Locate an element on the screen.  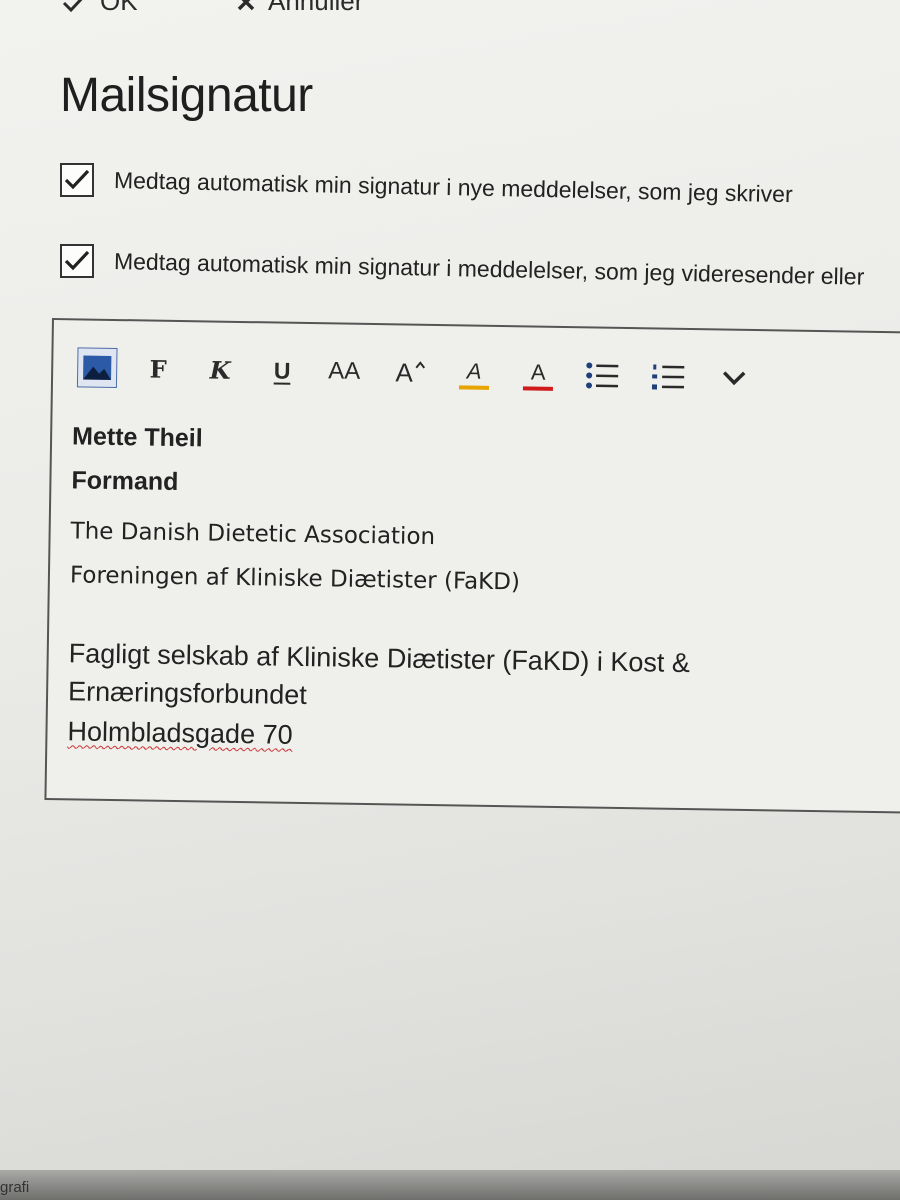
checkbox-forward-reply is located at coordinates (77, 261).